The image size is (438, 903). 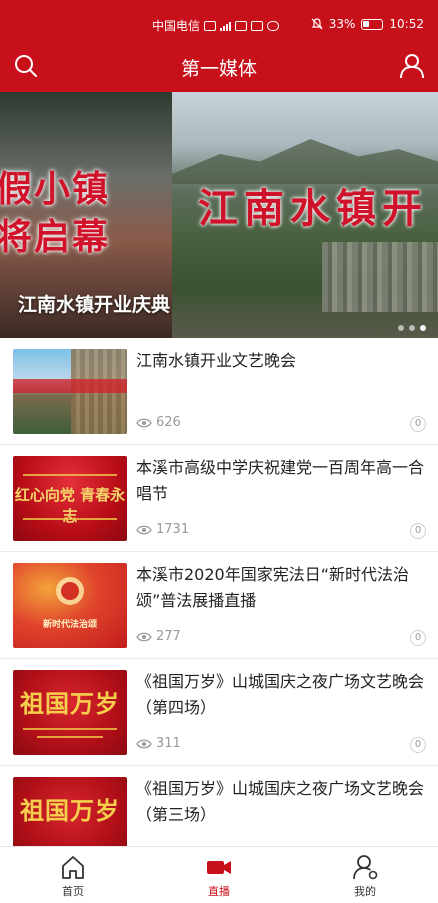 I want to click on thumbnail-banner-stripe, so click(x=70, y=386).